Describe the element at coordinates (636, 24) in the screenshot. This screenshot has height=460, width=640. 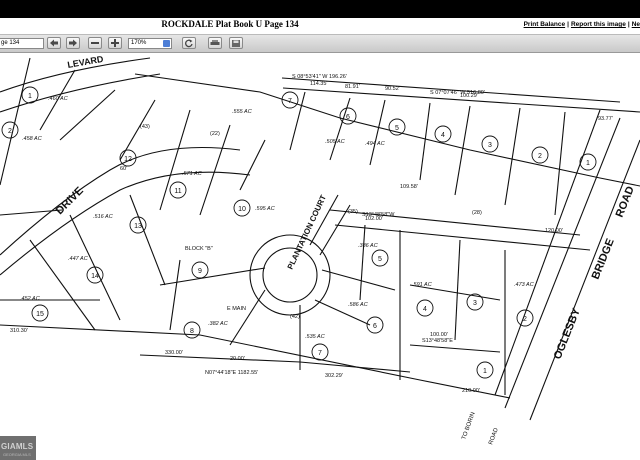
I see `next-link: Ne` at that location.